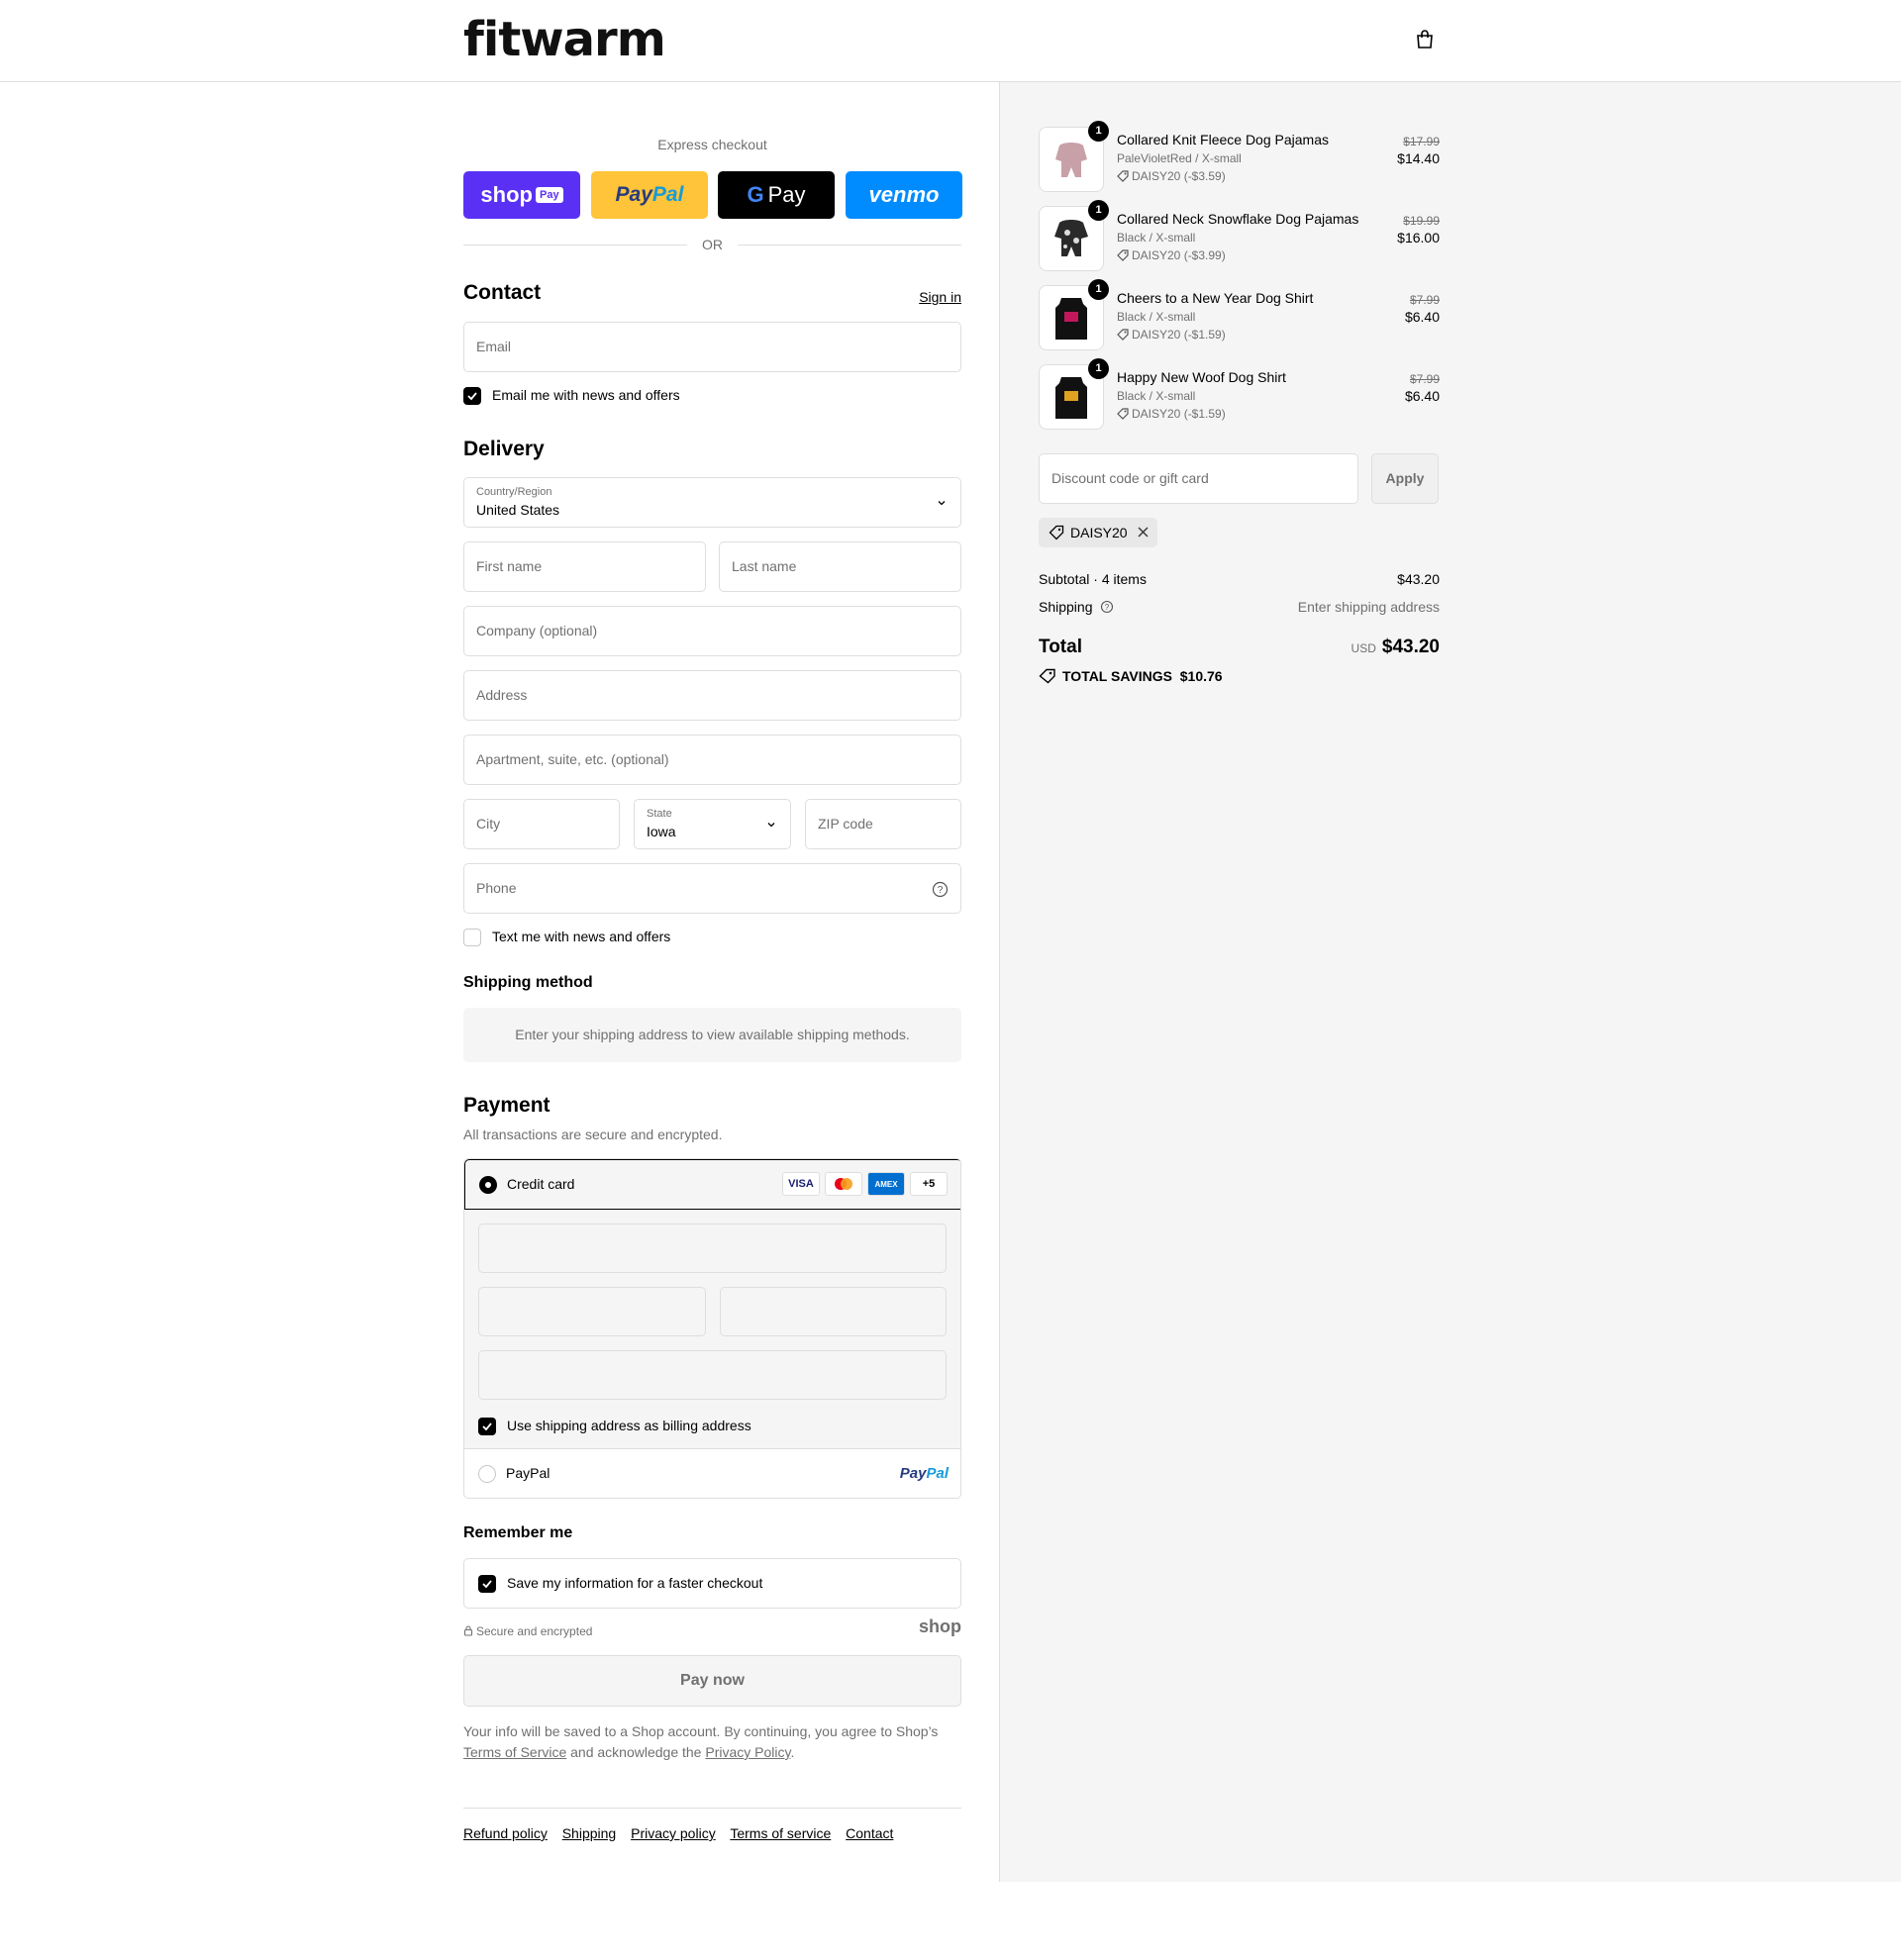 The image size is (1901, 1960). Describe the element at coordinates (940, 1626) in the screenshot. I see `shop-logo: shop` at that location.